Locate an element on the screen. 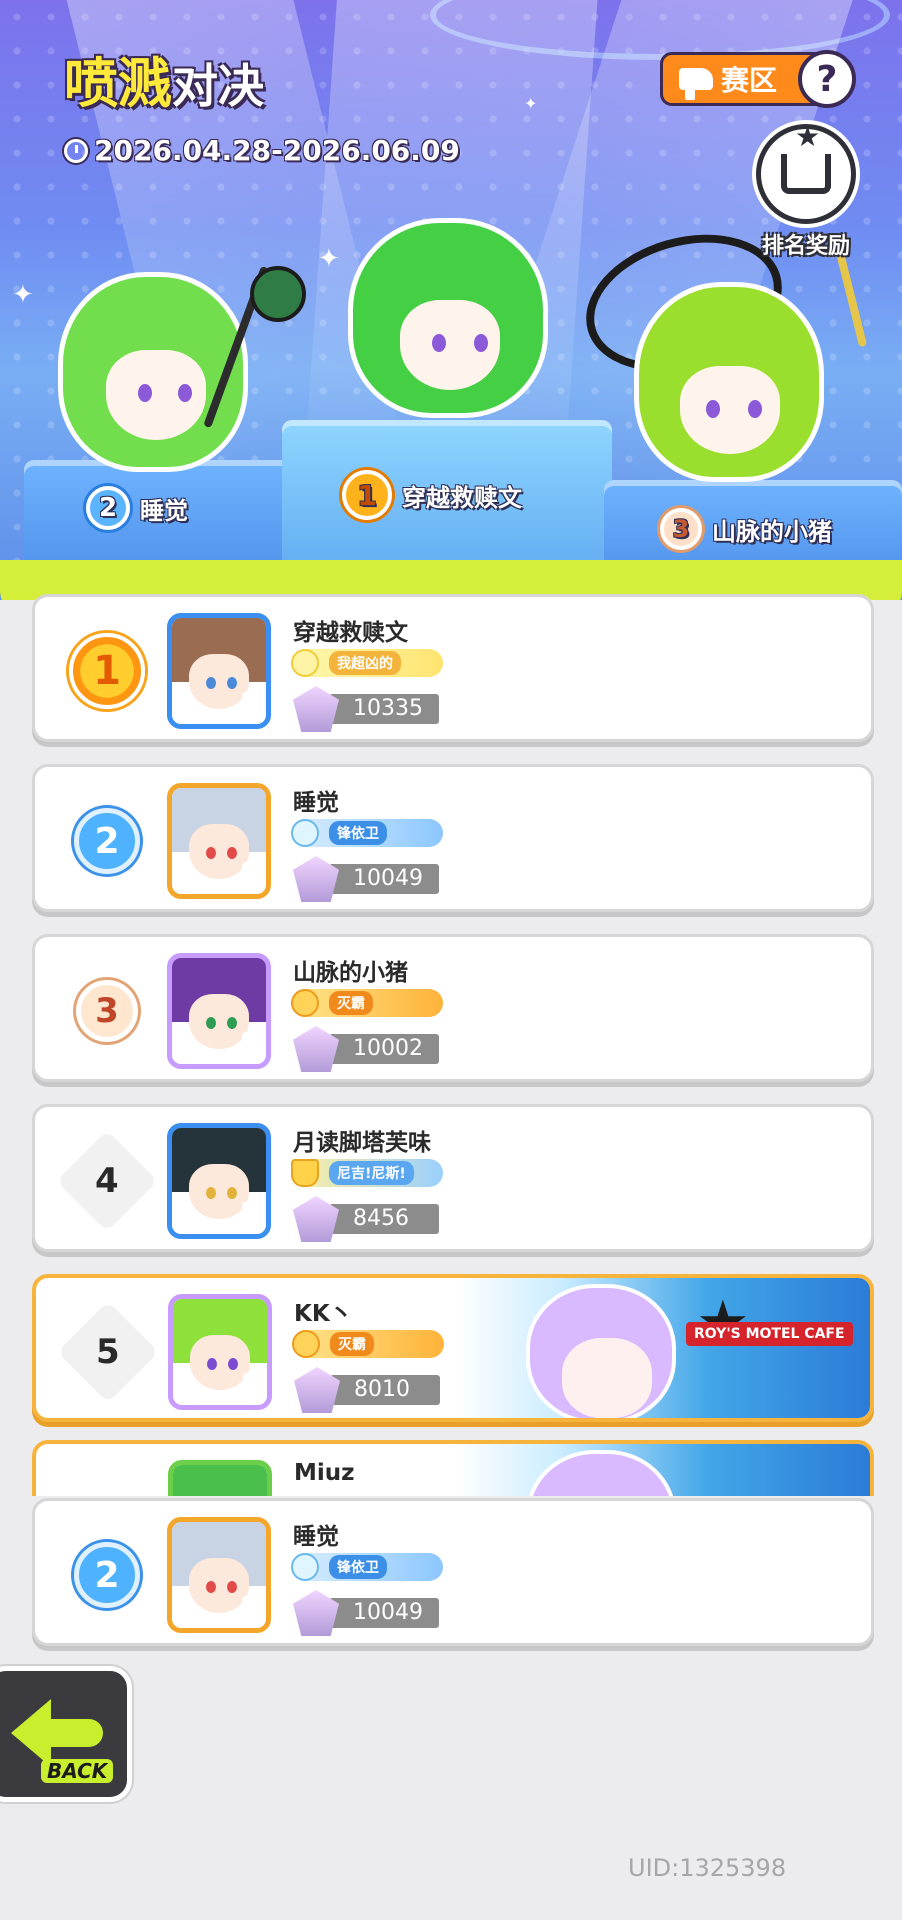  podium-name-second: 2 睡觉 is located at coordinates (137, 508).